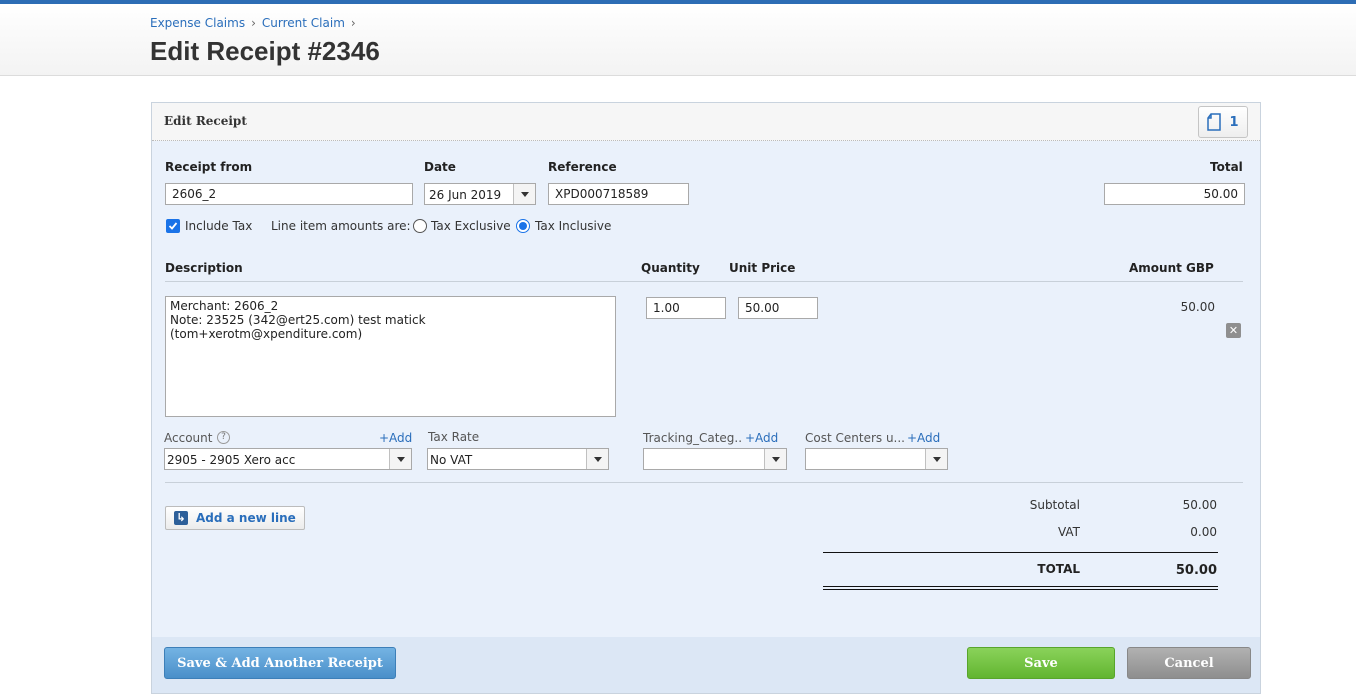  What do you see at coordinates (465, 195) in the screenshot?
I see `date-value: 26 Jun 2019` at bounding box center [465, 195].